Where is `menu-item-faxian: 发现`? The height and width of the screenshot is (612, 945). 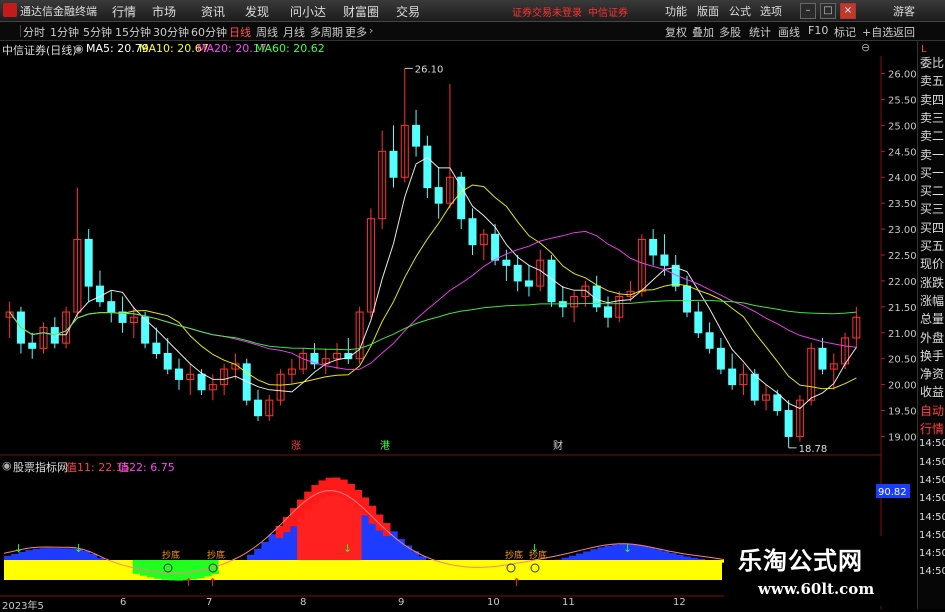 menu-item-faxian: 发现 is located at coordinates (257, 11).